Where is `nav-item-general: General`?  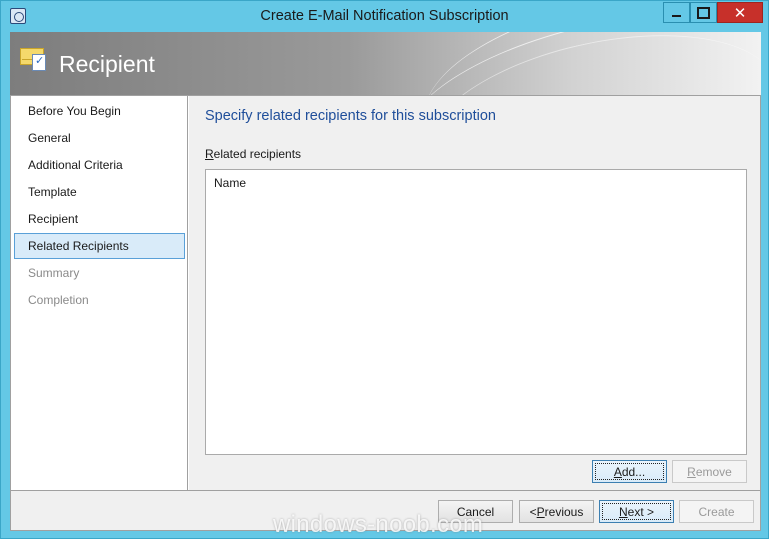 nav-item-general: General is located at coordinates (99, 138).